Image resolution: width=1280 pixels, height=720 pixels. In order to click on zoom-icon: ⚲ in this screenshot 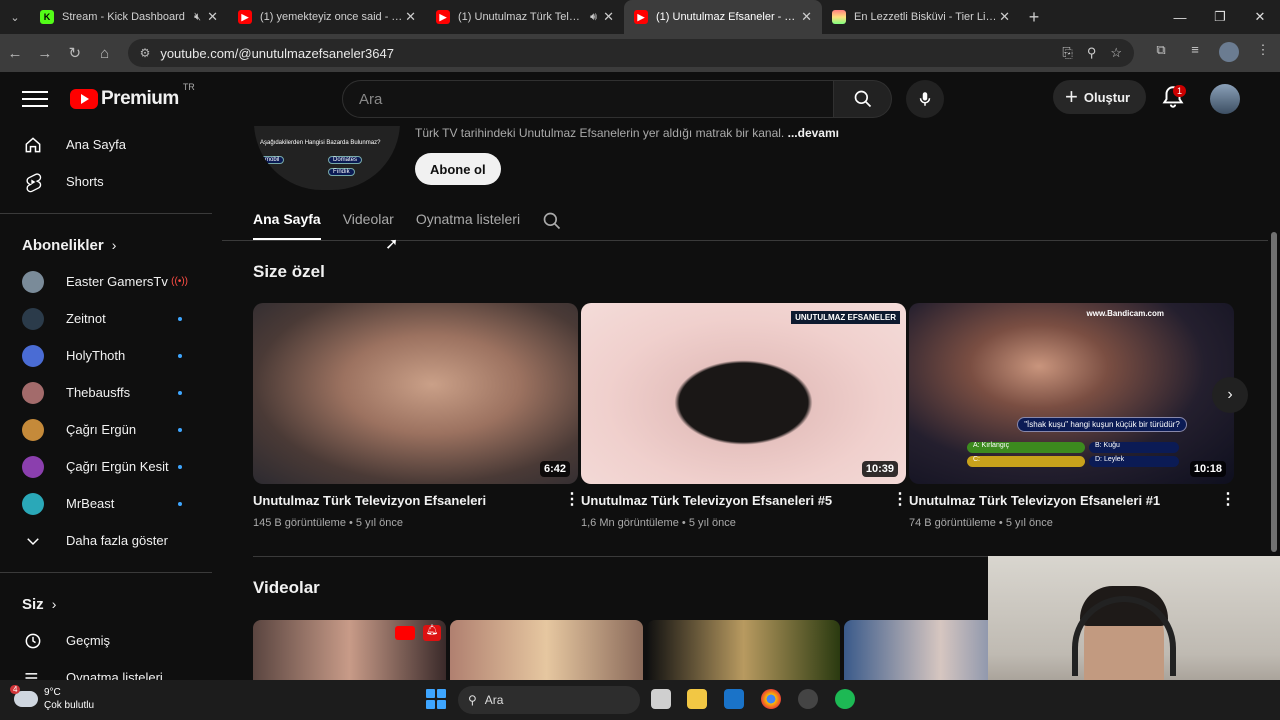, I will do `click(1092, 53)`.